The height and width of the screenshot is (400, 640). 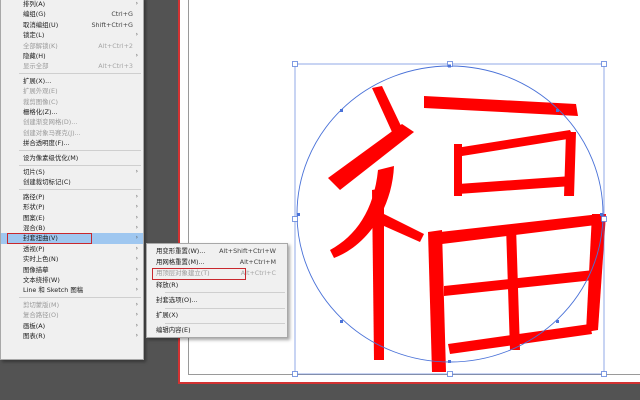 I want to click on object-menu-item-5: 隐藏(H) ›, so click(x=72, y=56).